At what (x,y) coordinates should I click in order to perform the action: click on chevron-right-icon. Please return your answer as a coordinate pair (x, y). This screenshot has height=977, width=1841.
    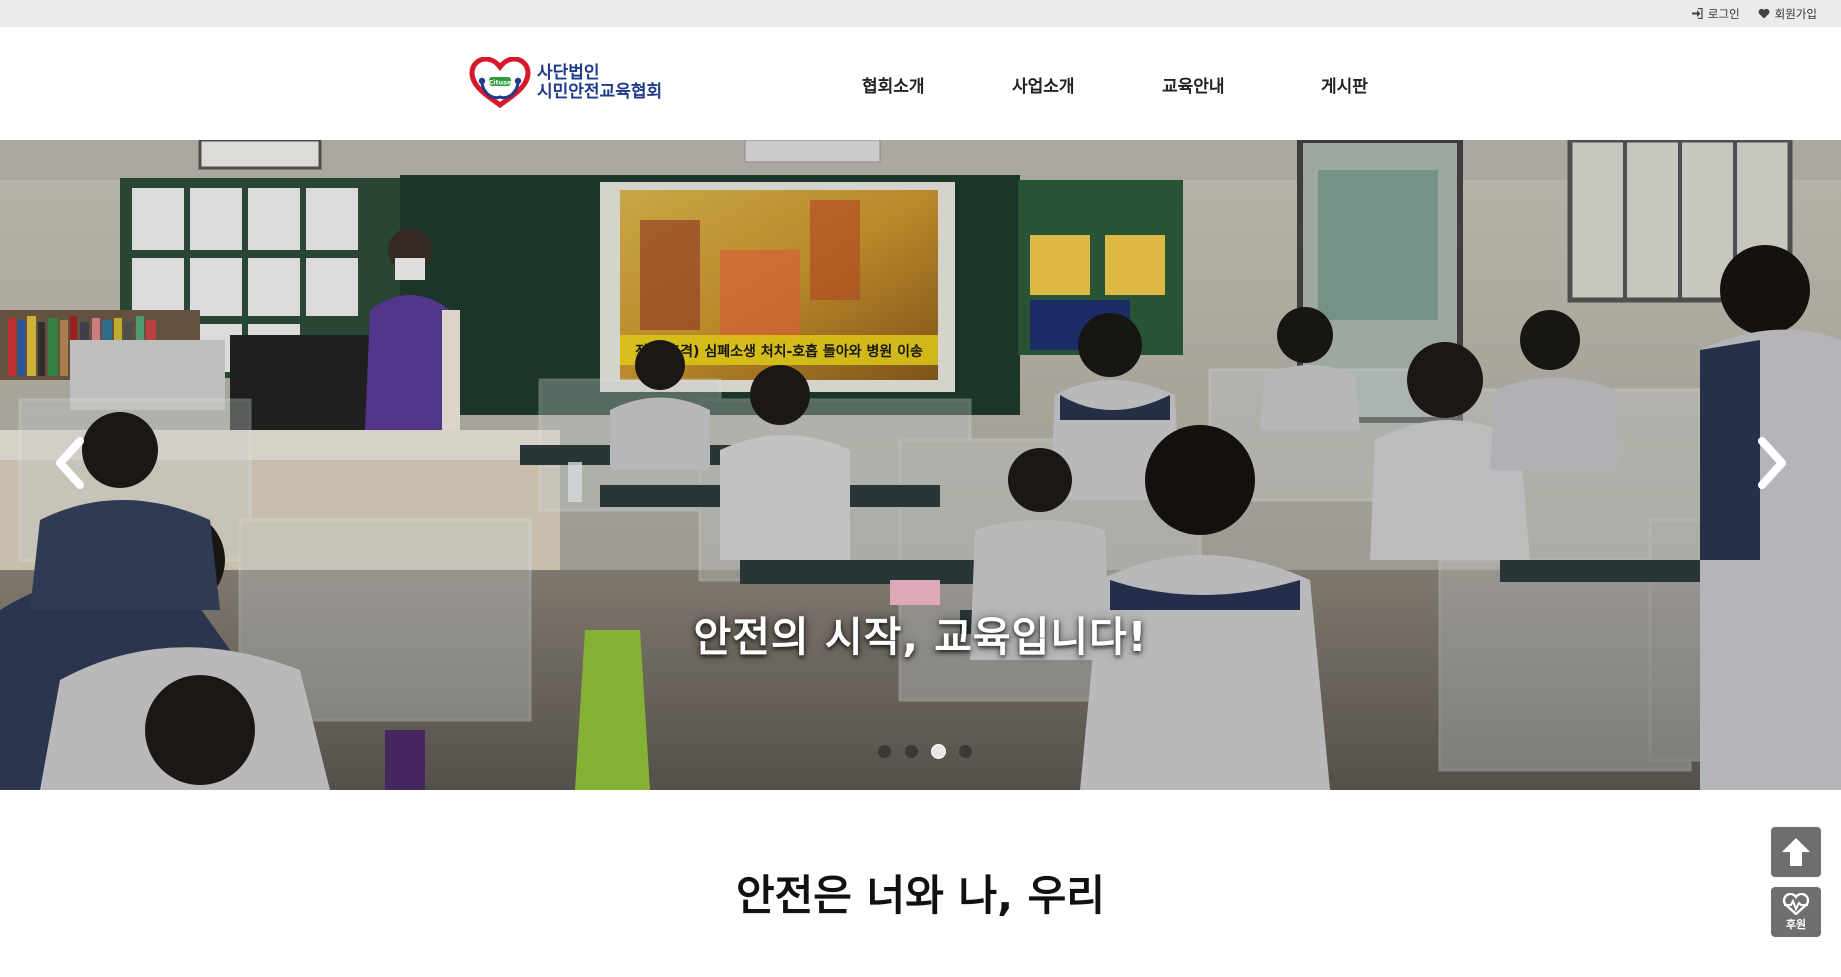
    Looking at the image, I should click on (1772, 463).